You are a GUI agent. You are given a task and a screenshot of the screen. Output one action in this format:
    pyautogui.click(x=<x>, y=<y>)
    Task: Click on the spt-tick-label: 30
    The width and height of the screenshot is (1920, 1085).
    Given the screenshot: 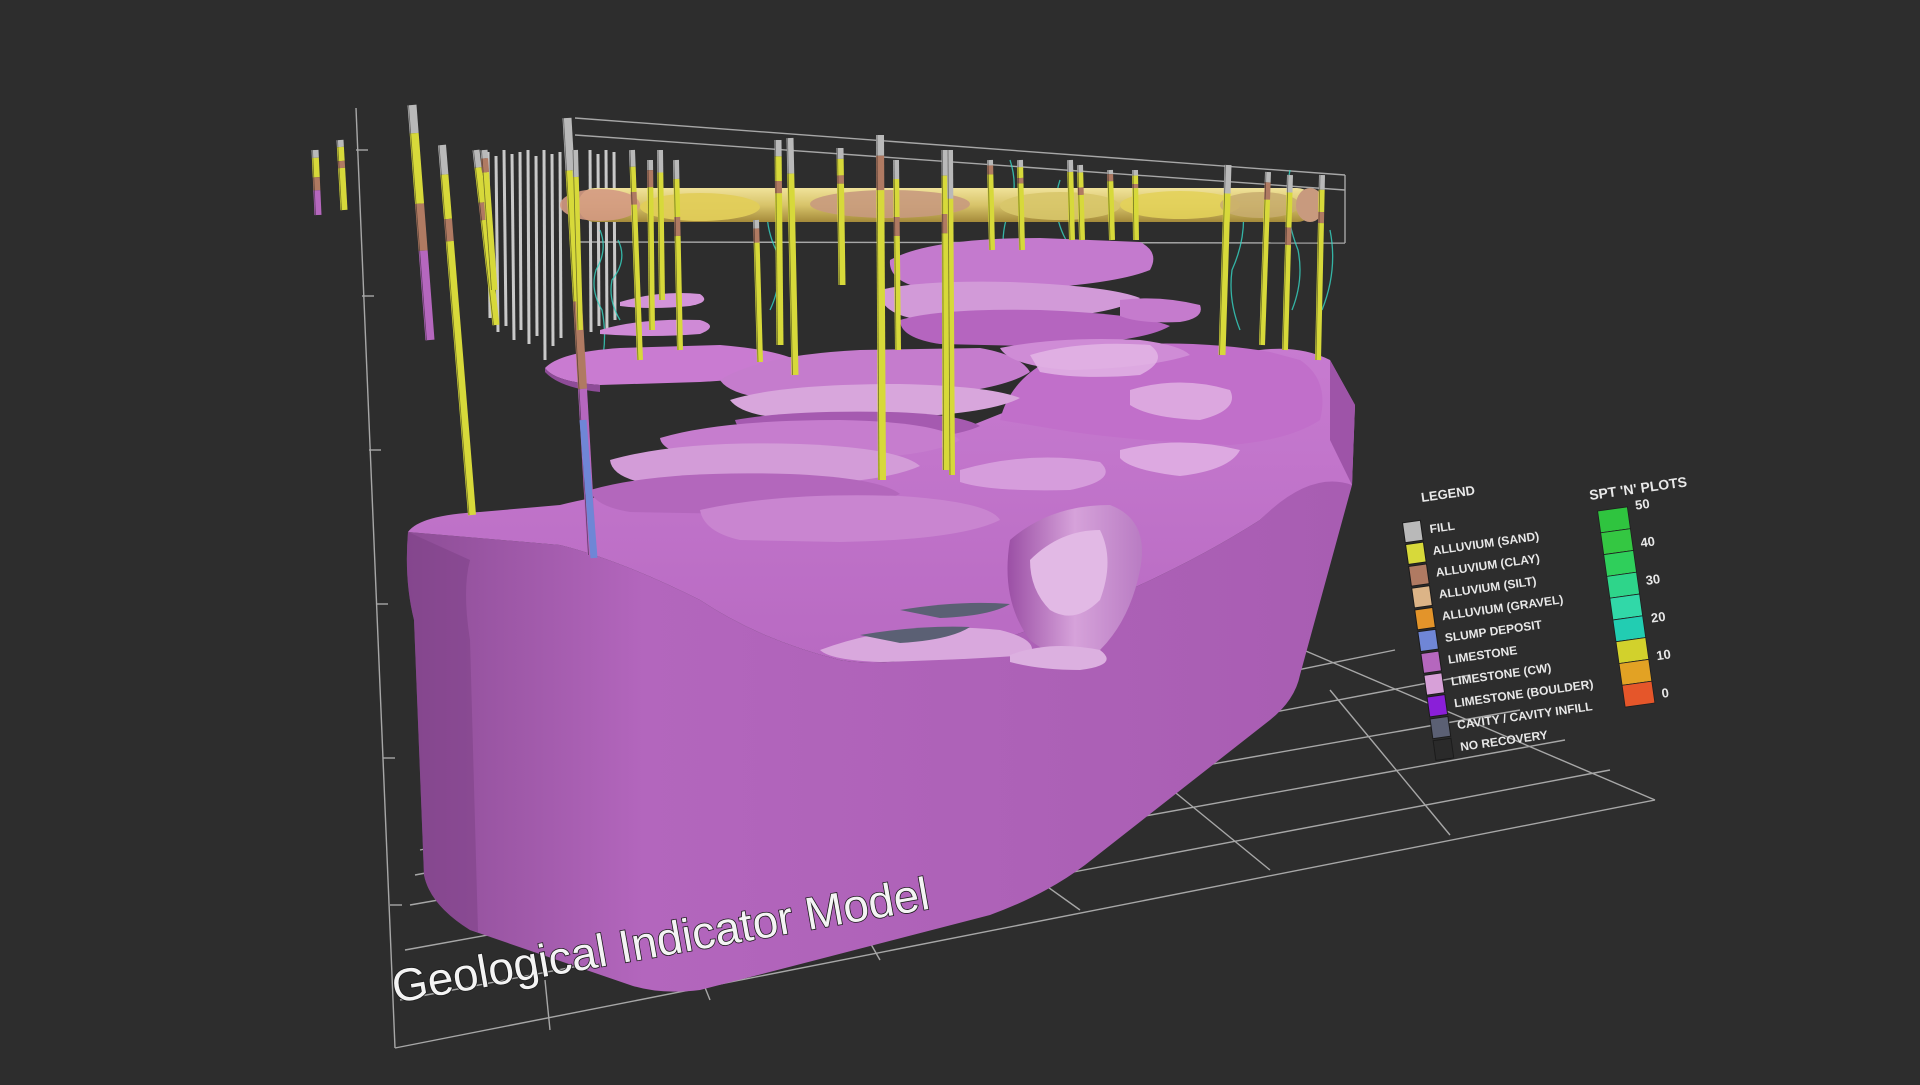 What is the action you would take?
    pyautogui.click(x=1653, y=579)
    